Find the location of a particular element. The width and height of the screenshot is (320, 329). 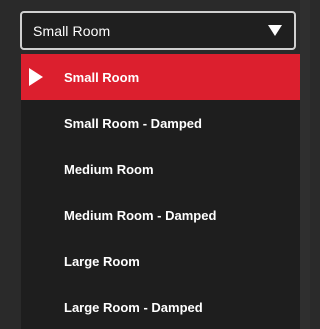

preset-option-medium-room-damped: Medium Room - Damped is located at coordinates (160, 215).